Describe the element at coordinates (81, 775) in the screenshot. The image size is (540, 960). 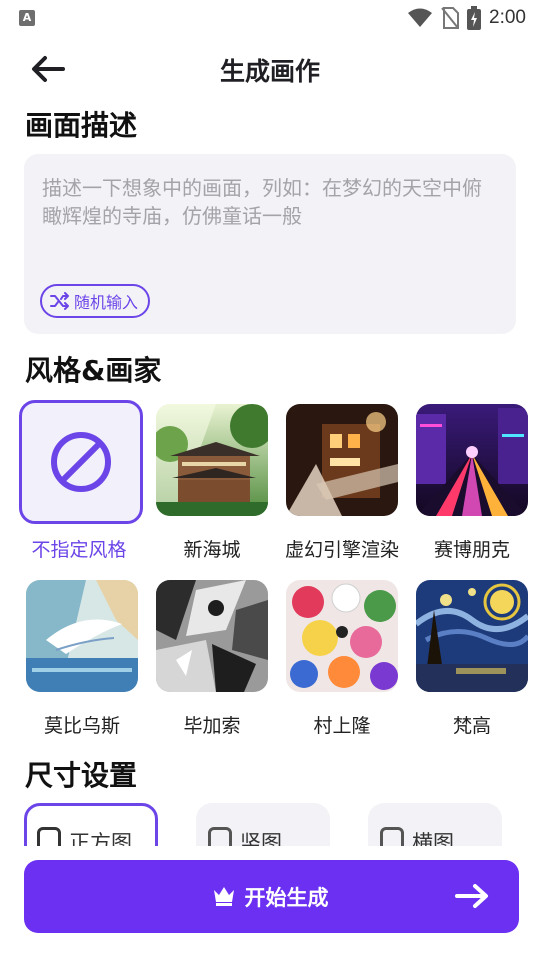
I see `size-section-title: 尺寸设置` at that location.